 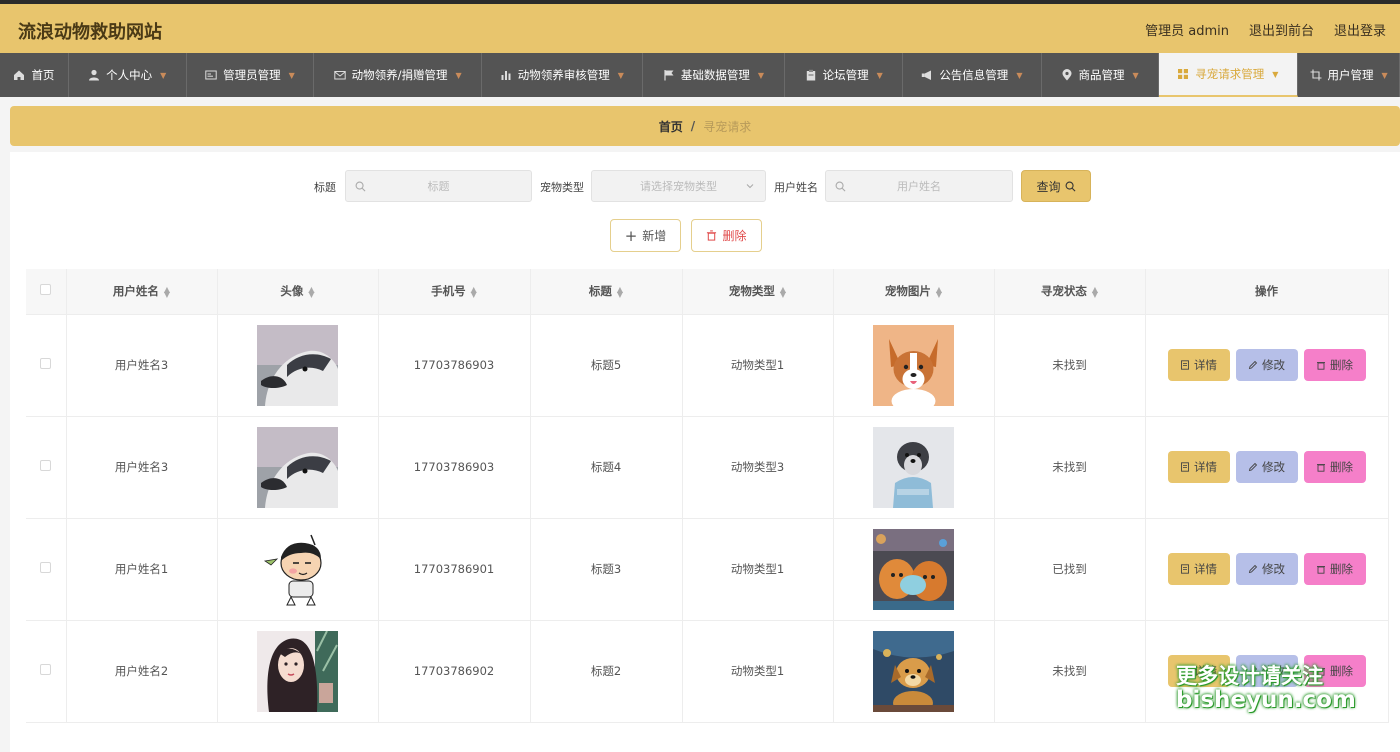 What do you see at coordinates (796, 187) in the screenshot?
I see `name-label: 用户姓名` at bounding box center [796, 187].